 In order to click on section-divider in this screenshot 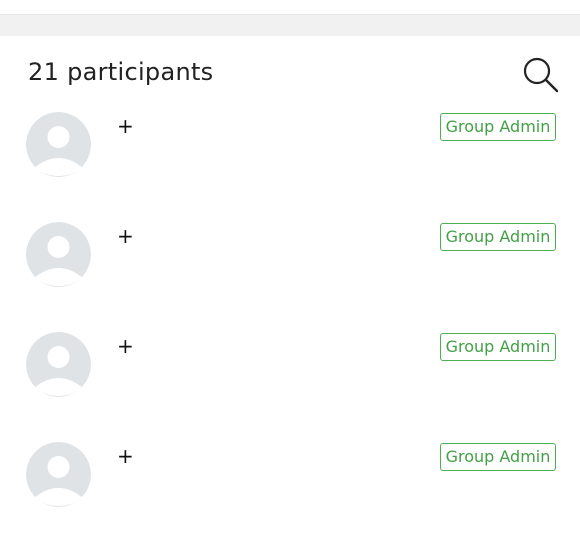, I will do `click(290, 25)`.